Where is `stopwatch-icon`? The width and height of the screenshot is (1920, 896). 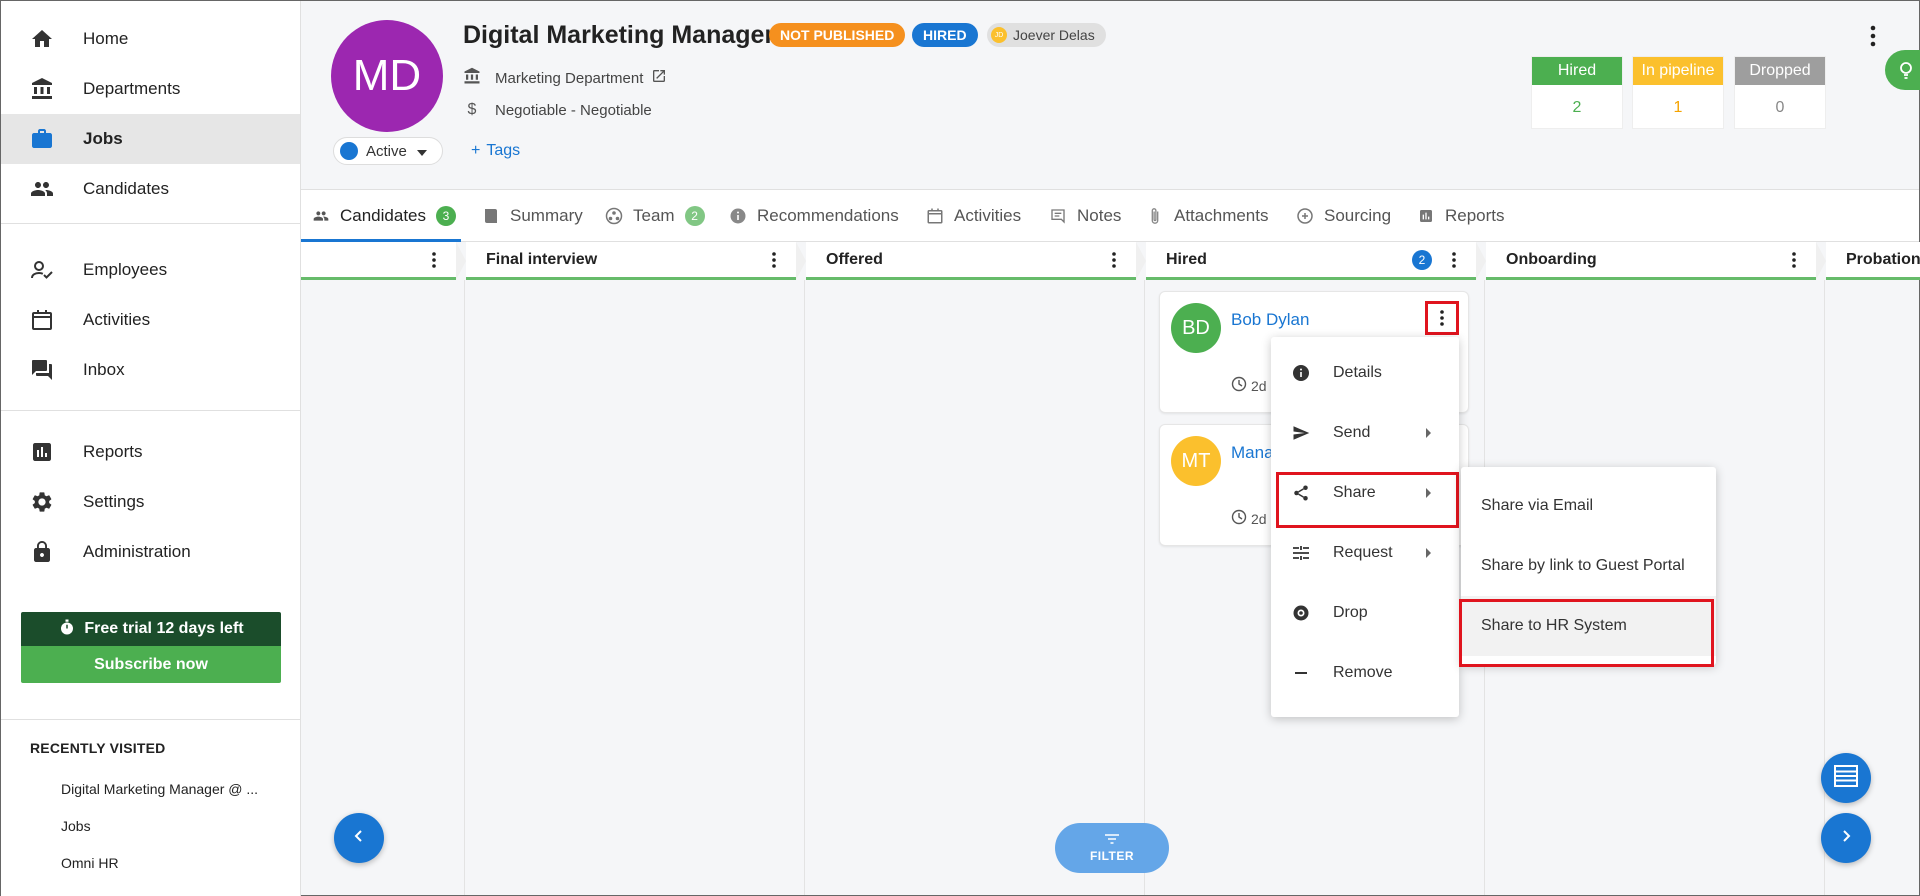
stopwatch-icon is located at coordinates (67, 629).